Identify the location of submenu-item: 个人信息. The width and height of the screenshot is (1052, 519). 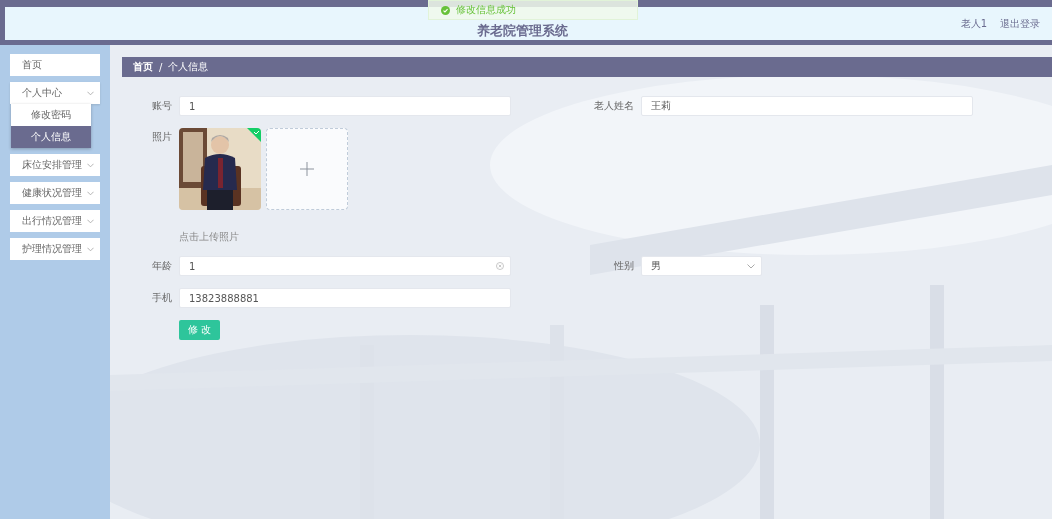
(51, 137).